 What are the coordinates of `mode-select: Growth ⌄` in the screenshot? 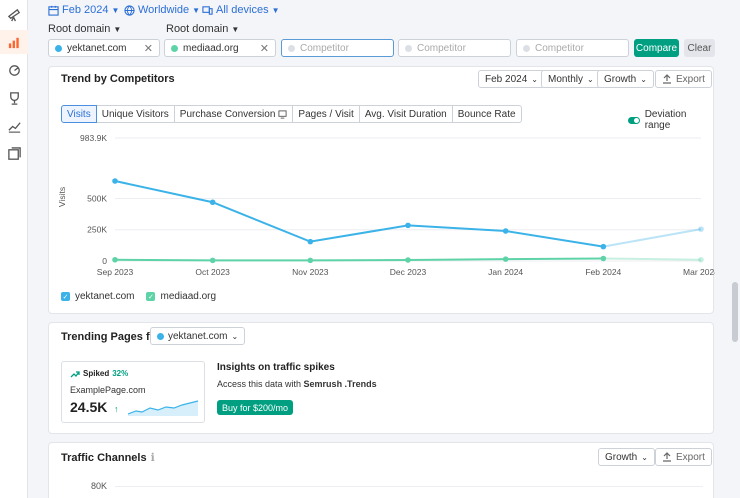 It's located at (625, 79).